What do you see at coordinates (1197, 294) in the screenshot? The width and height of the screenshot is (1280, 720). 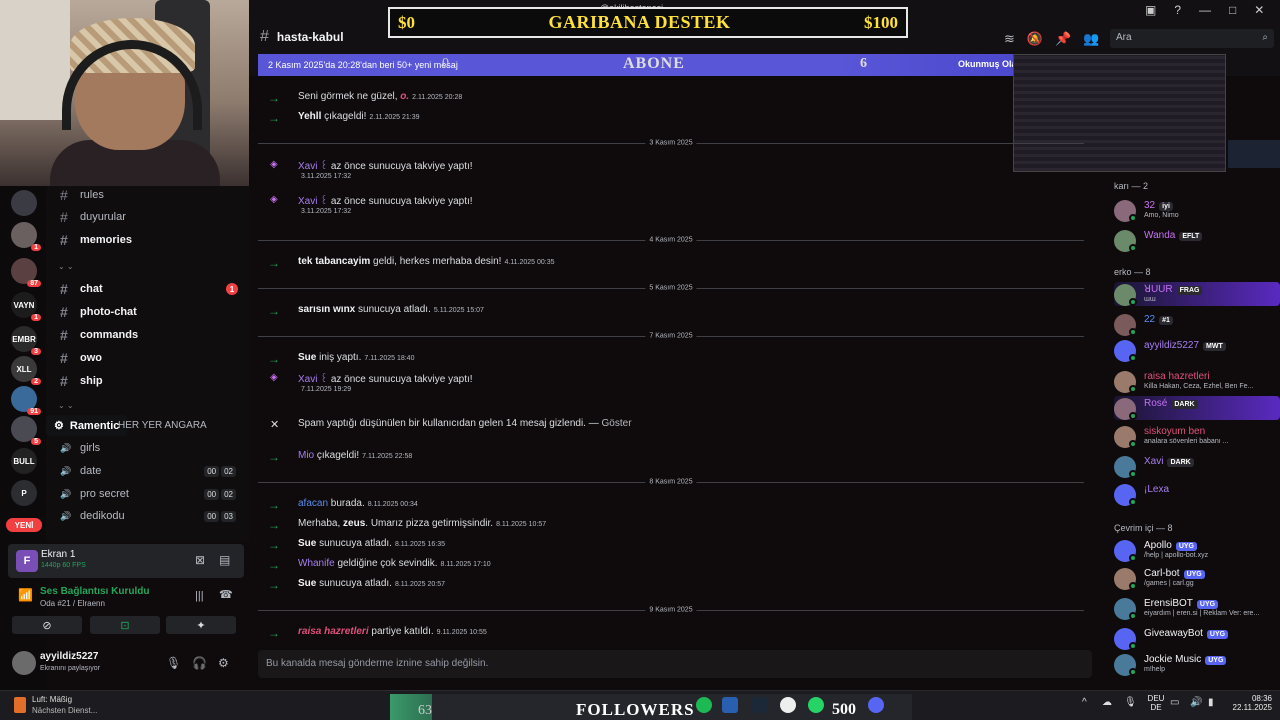 I see `member-item: ꓤUUR FRAG ɯɯ` at bounding box center [1197, 294].